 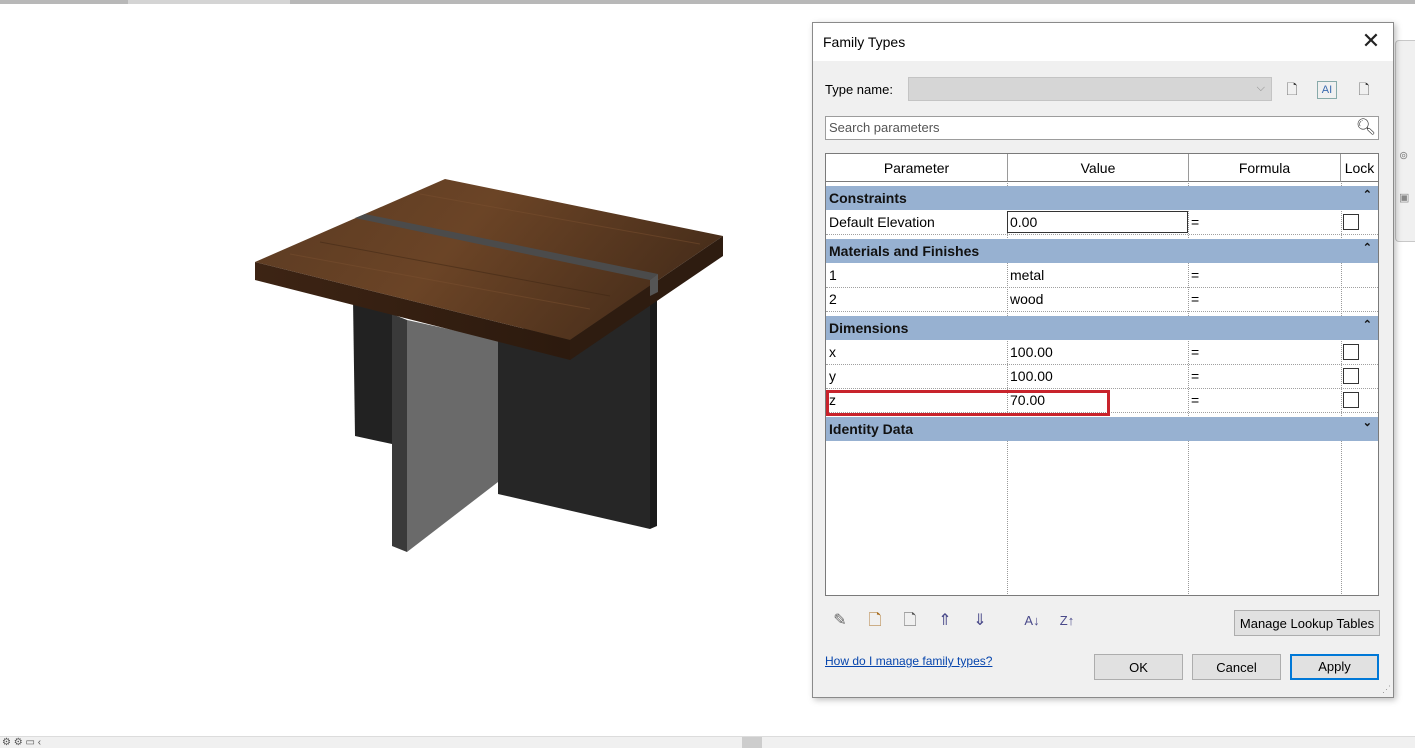 What do you see at coordinates (908, 661) in the screenshot?
I see `help-link: How do I manage family types?` at bounding box center [908, 661].